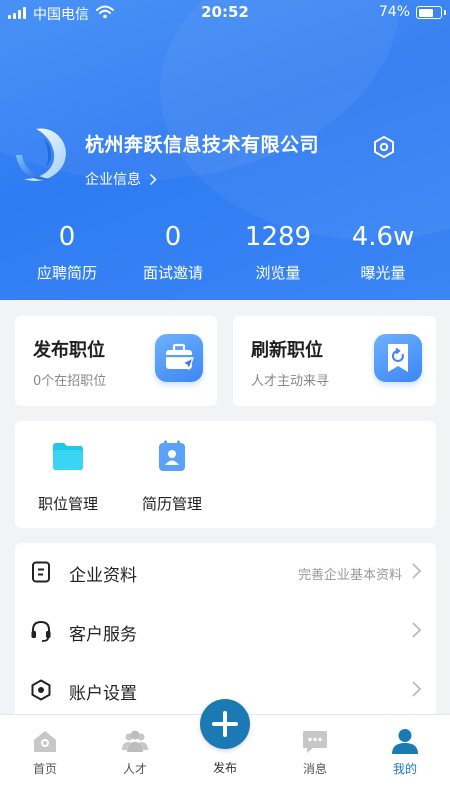 The width and height of the screenshot is (450, 800). What do you see at coordinates (315, 742) in the screenshot?
I see `message-icon` at bounding box center [315, 742].